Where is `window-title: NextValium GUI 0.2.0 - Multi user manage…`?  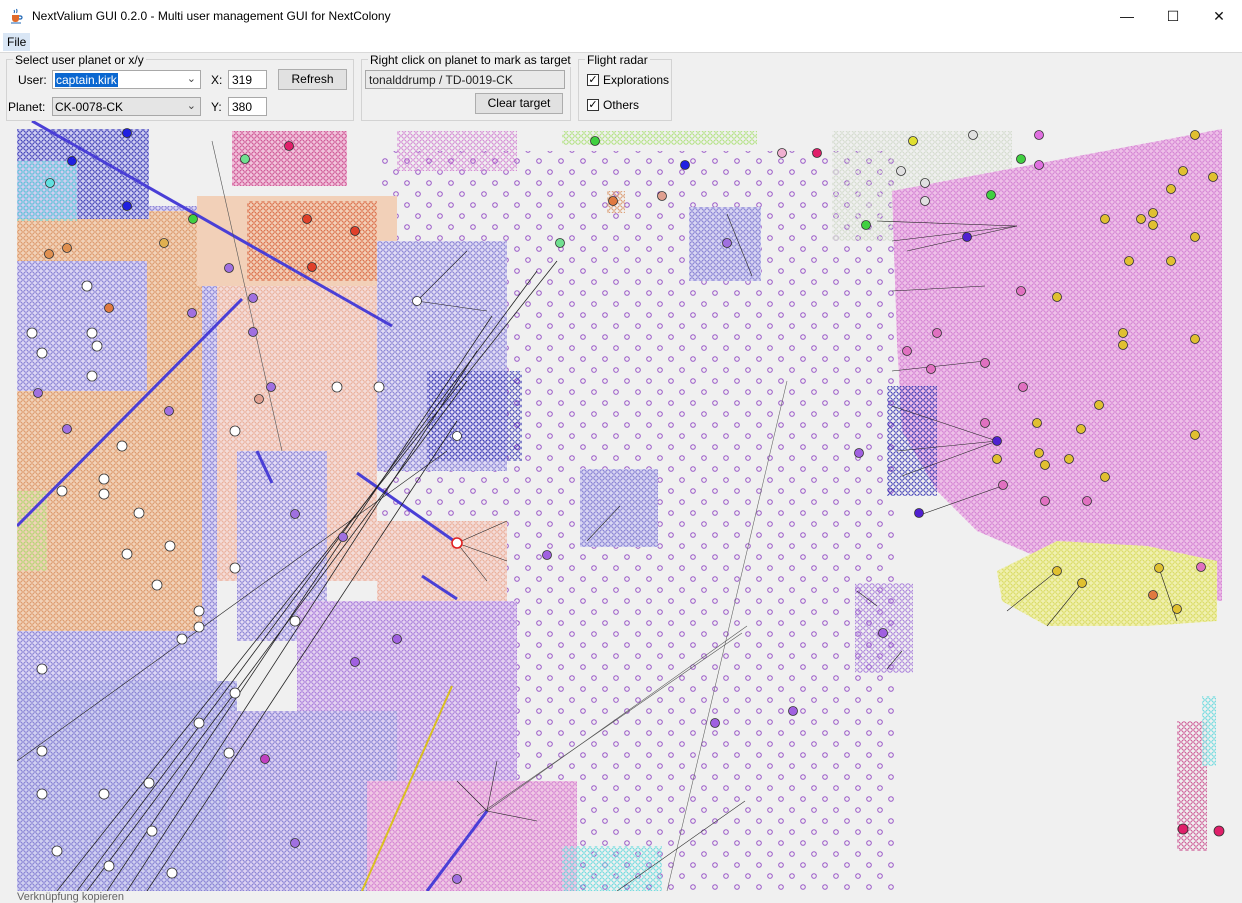 window-title: NextValium GUI 0.2.0 - Multi user manage… is located at coordinates (211, 16).